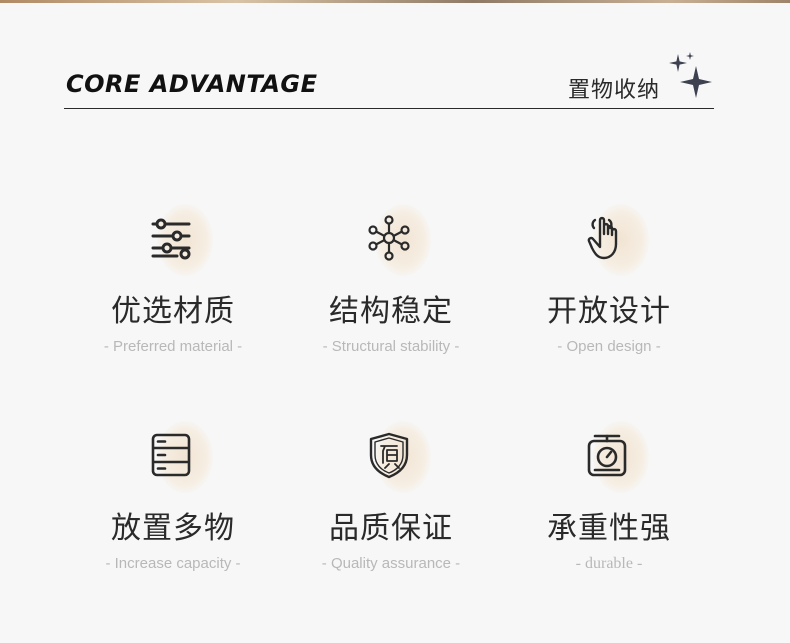 The height and width of the screenshot is (643, 790). I want to click on feature-card-material: 优选材质 - Preferred material -, so click(173, 298).